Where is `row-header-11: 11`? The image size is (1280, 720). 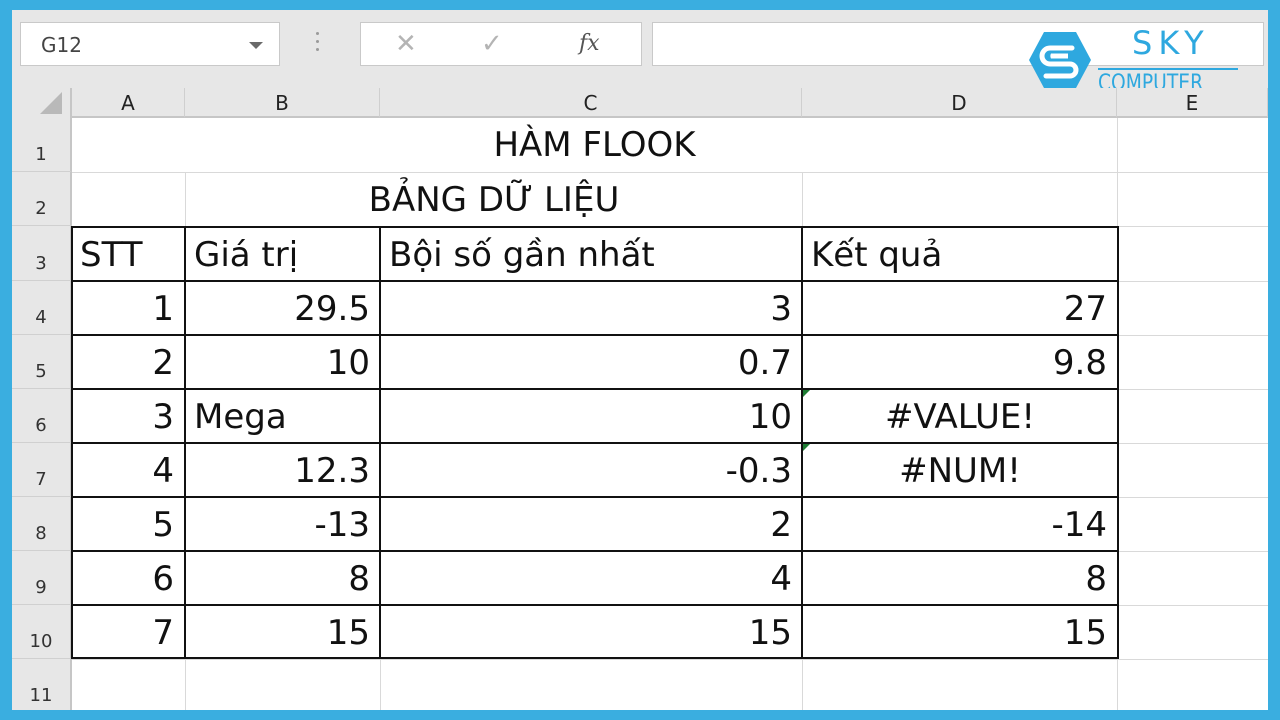
row-header-11: 11 is located at coordinates (42, 684).